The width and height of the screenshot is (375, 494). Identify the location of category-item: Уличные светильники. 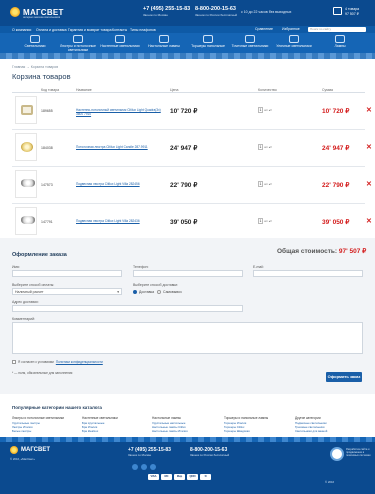
(294, 41).